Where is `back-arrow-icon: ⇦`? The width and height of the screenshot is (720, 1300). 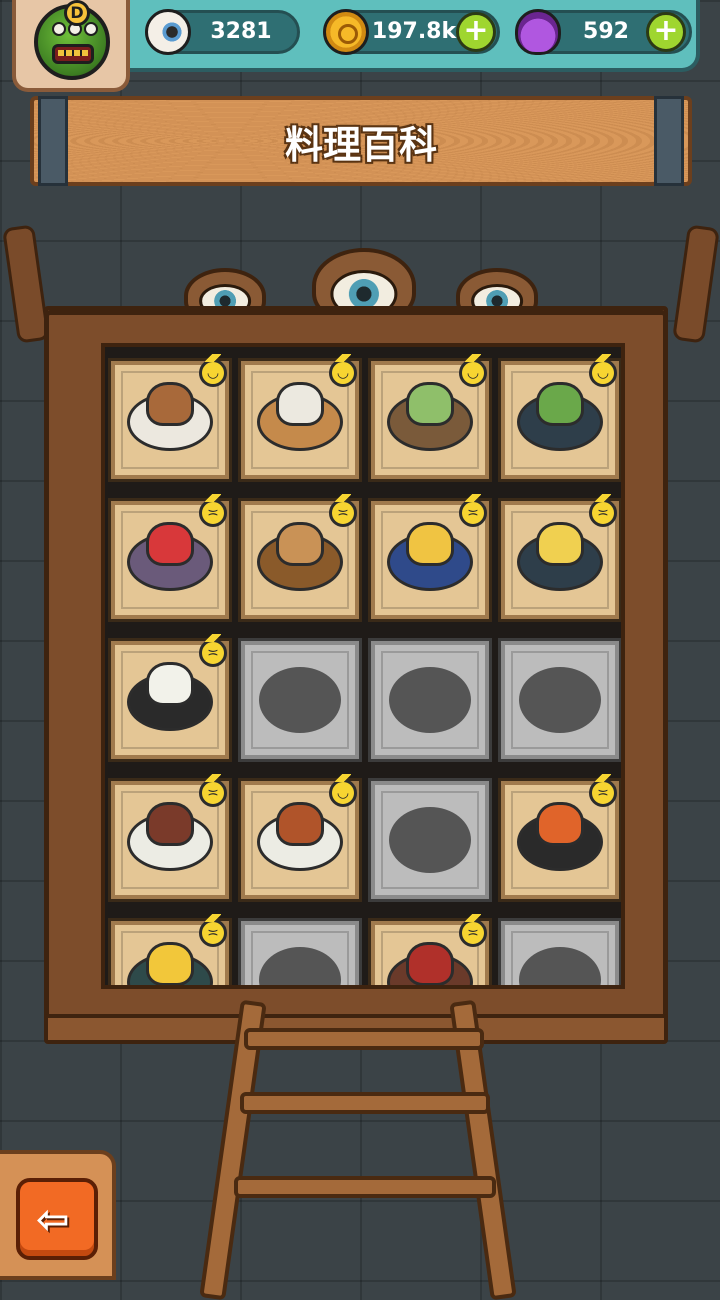
back-arrow-icon: ⇦ is located at coordinates (53, 1220).